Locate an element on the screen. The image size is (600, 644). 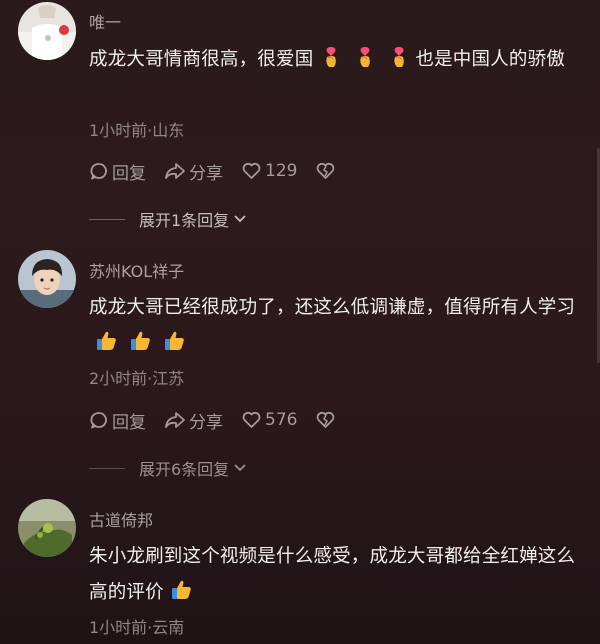
like-button: 576 is located at coordinates (269, 420).